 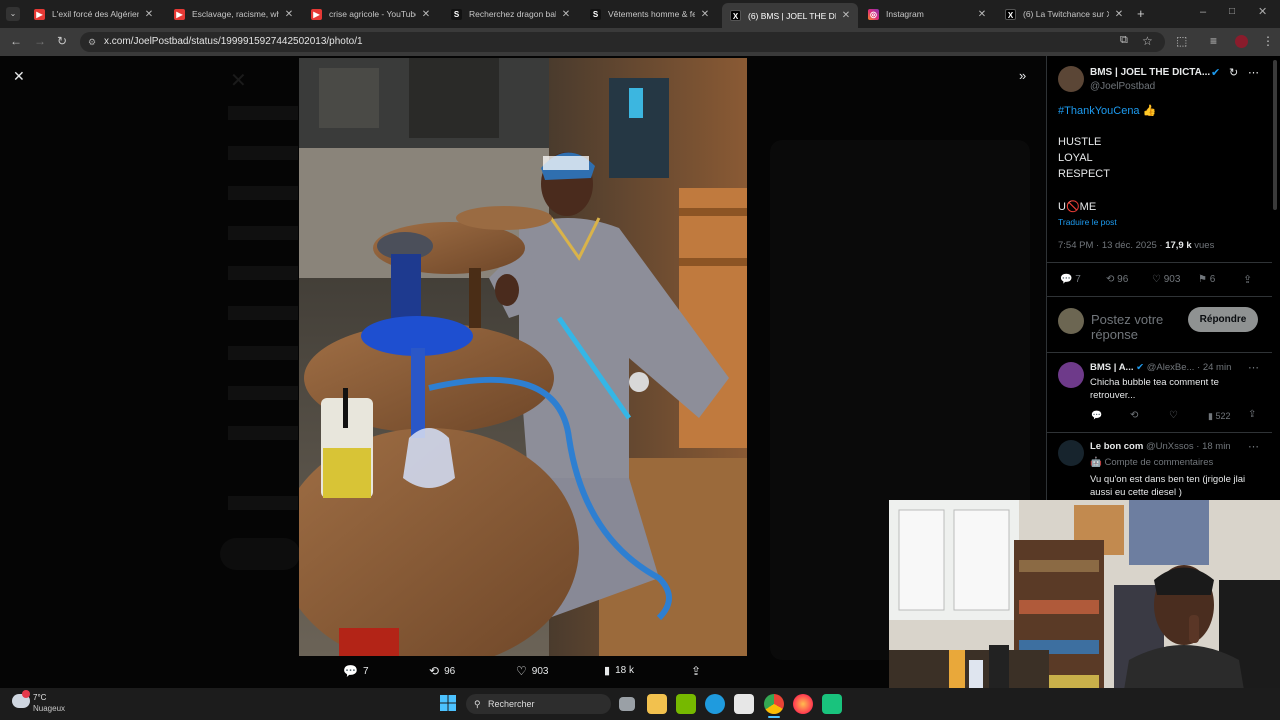 I want to click on weather-temp: 7°C, so click(x=39, y=697).